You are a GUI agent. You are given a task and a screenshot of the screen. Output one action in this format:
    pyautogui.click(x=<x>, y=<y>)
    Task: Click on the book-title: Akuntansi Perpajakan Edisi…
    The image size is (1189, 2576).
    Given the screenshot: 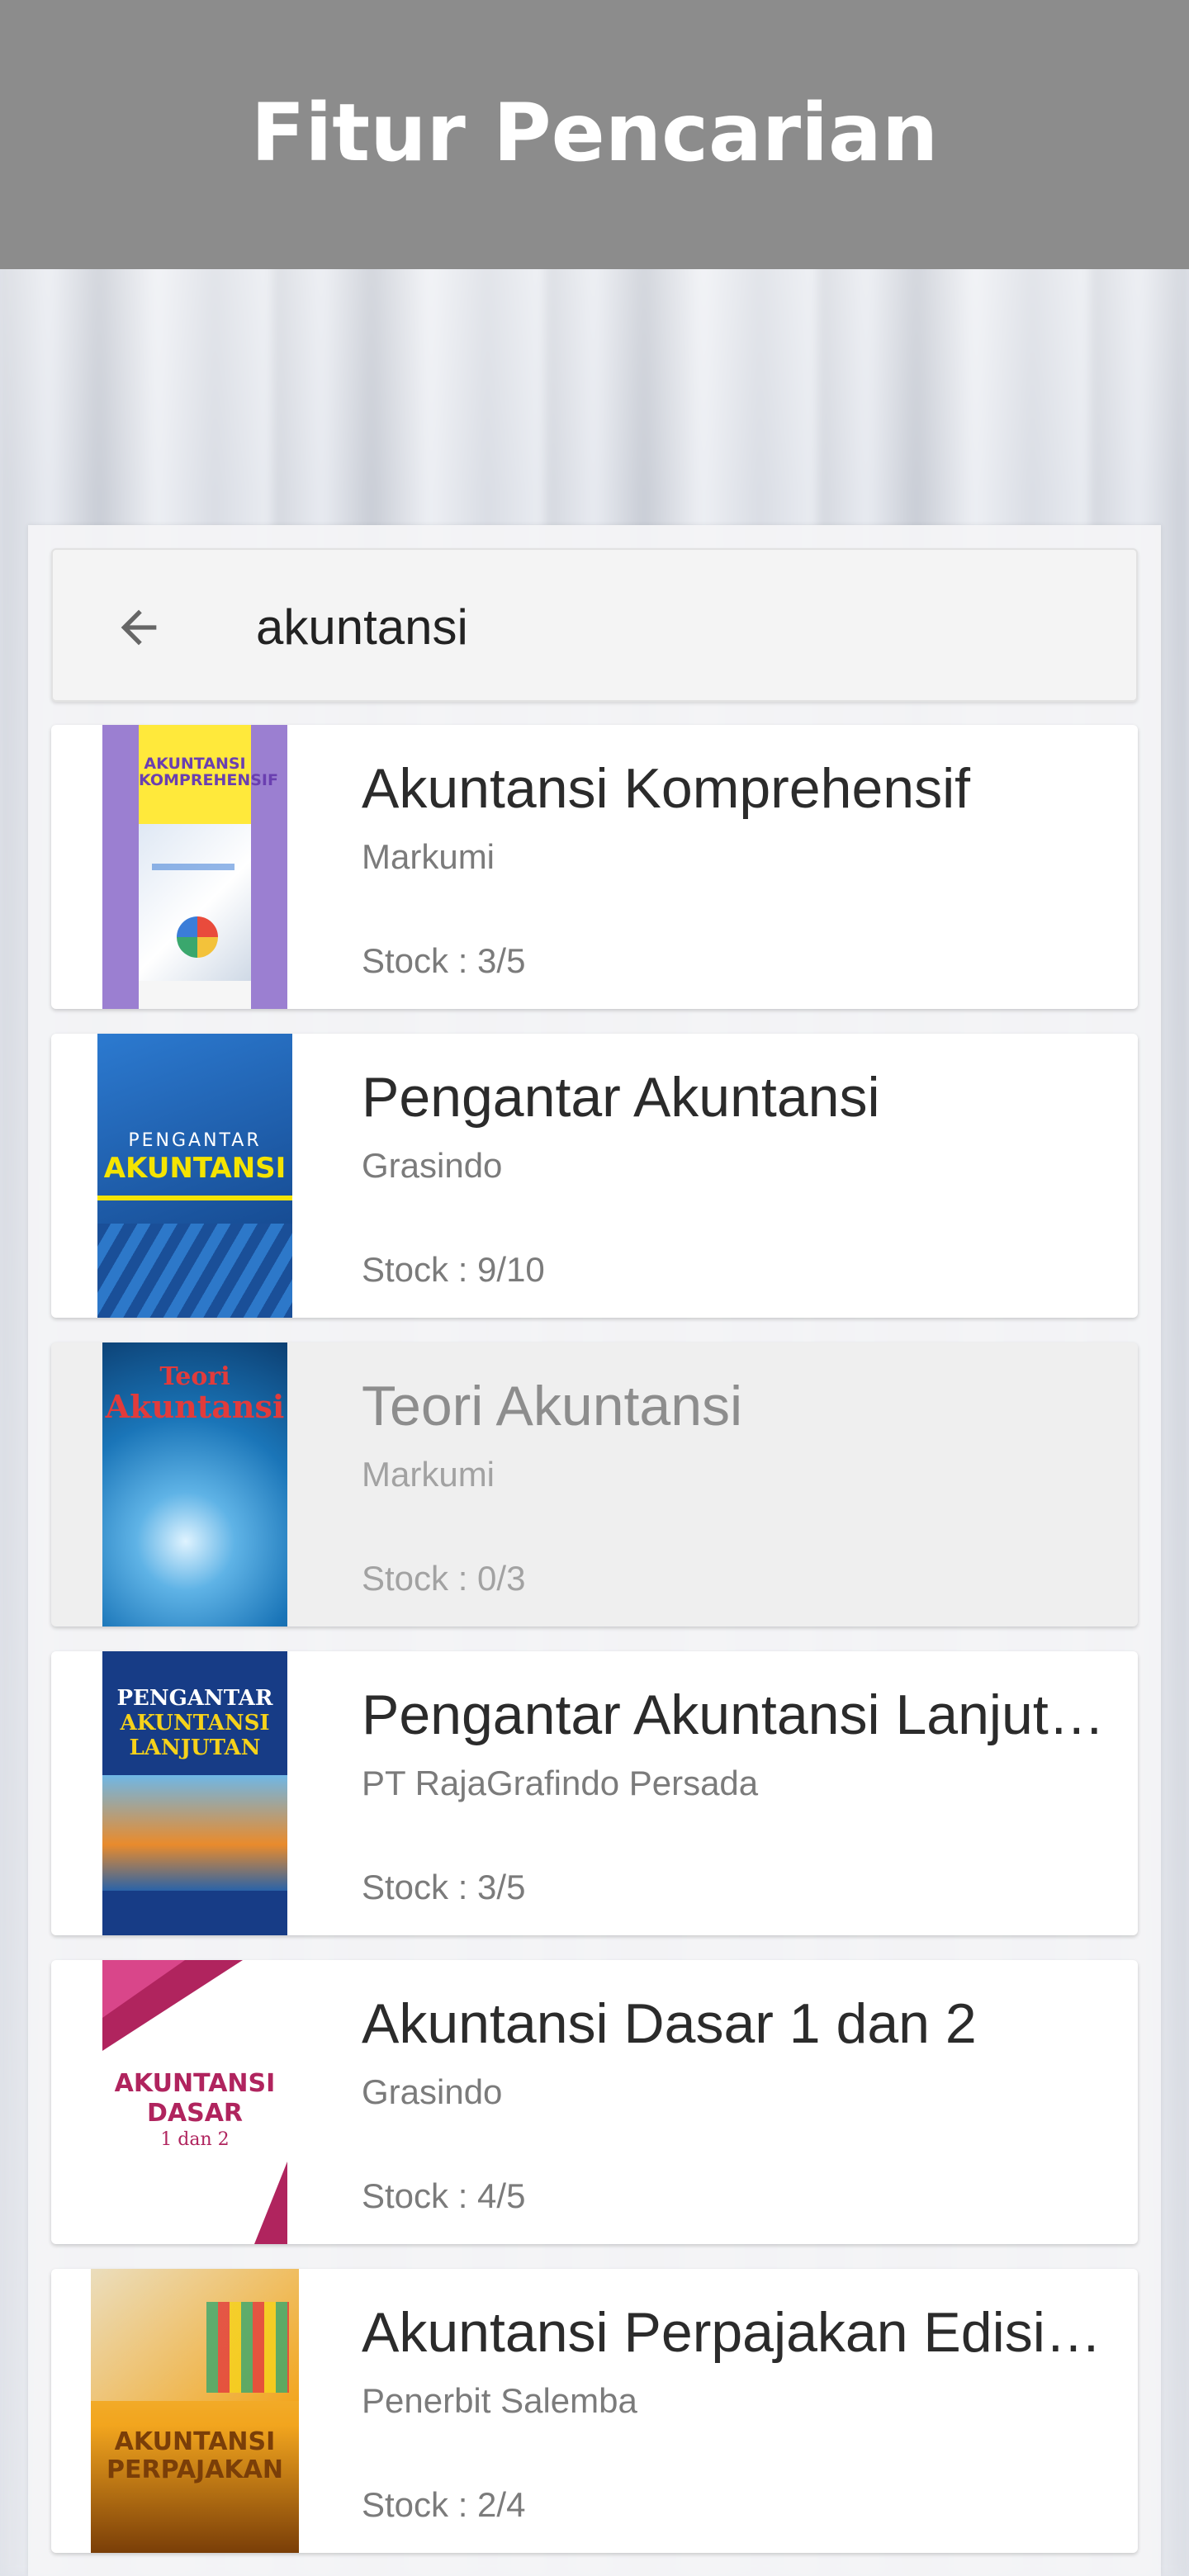 What is the action you would take?
    pyautogui.click(x=731, y=2332)
    